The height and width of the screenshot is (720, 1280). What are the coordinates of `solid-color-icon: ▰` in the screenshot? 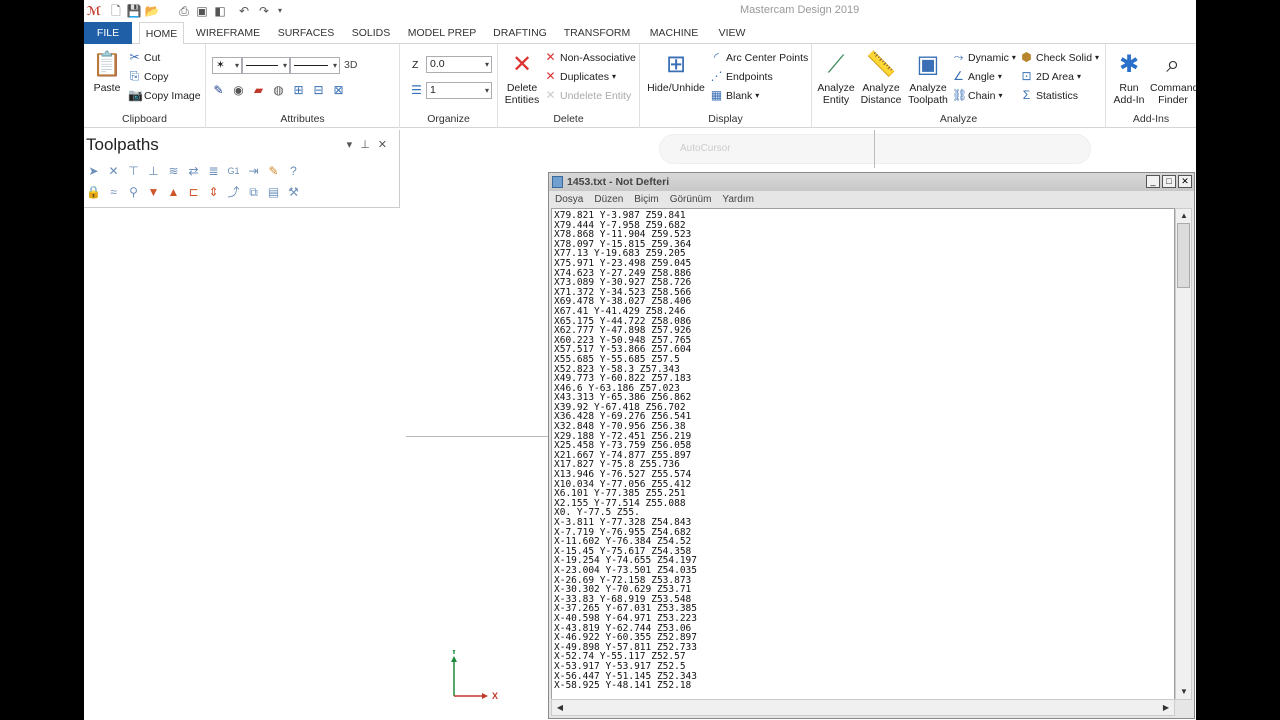 It's located at (258, 90).